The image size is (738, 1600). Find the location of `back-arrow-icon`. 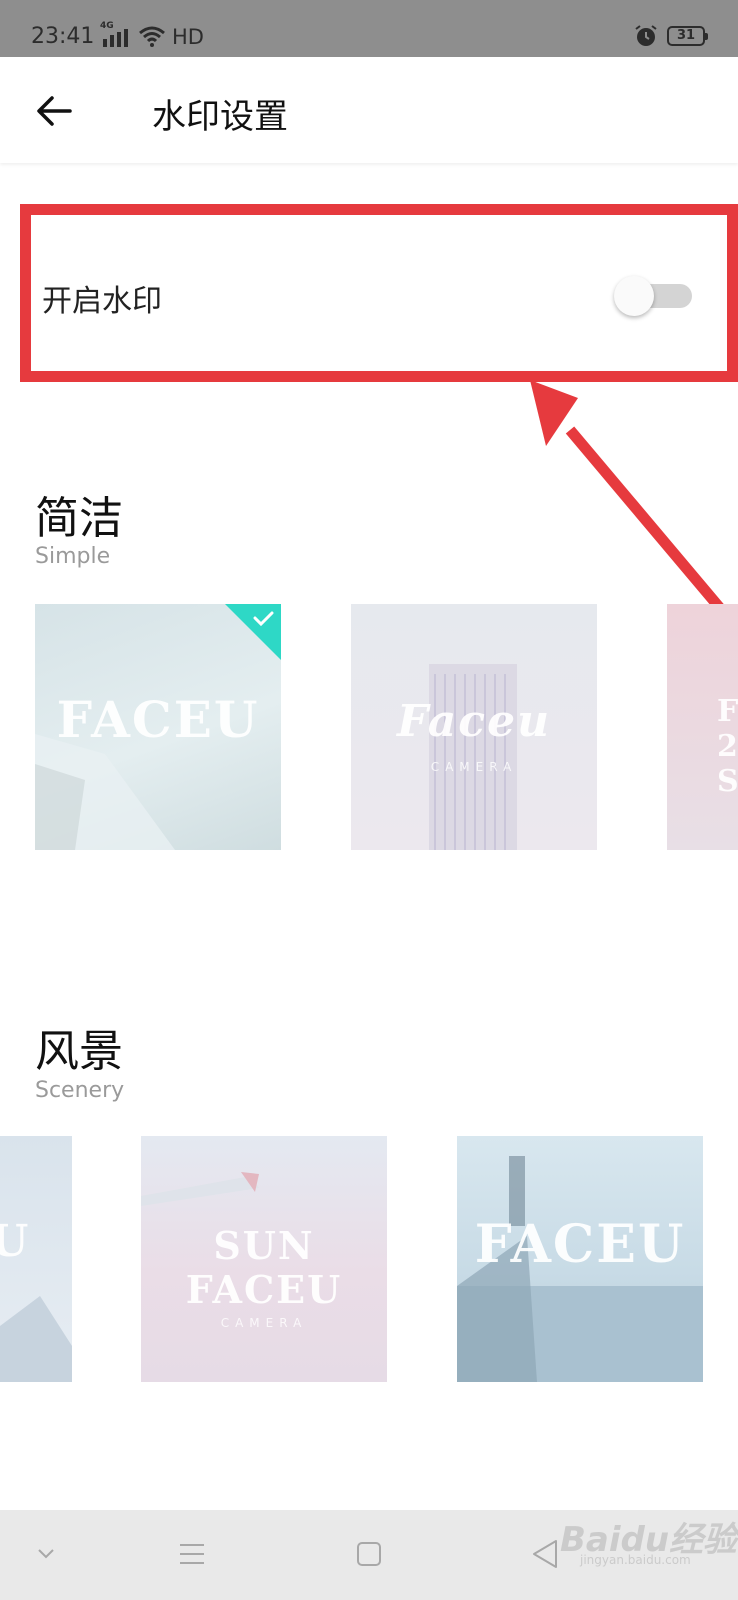

back-arrow-icon is located at coordinates (54, 111).